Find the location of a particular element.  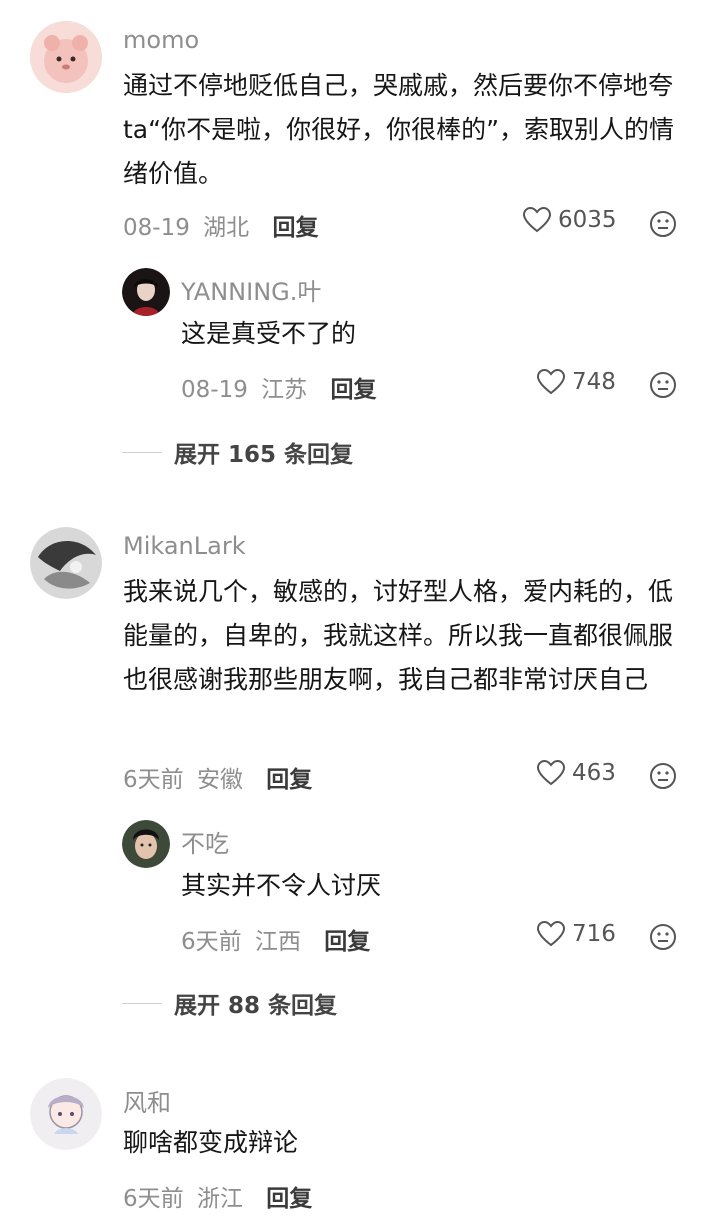

like-count: 716 is located at coordinates (594, 934).